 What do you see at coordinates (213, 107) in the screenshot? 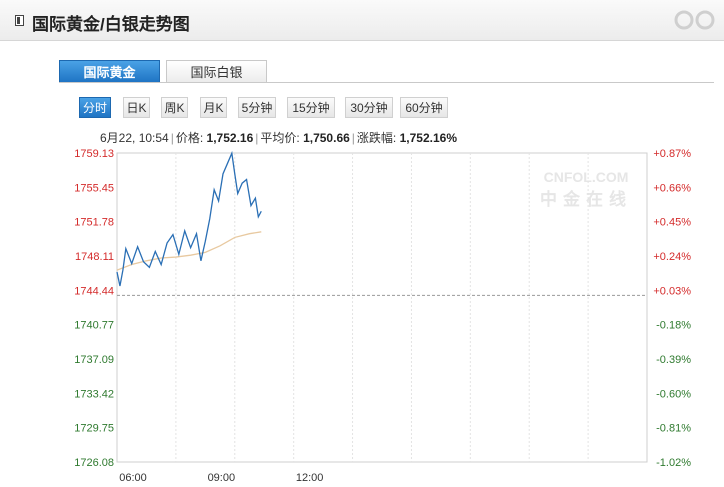
I see `period-monthly-k-button: 月K` at bounding box center [213, 107].